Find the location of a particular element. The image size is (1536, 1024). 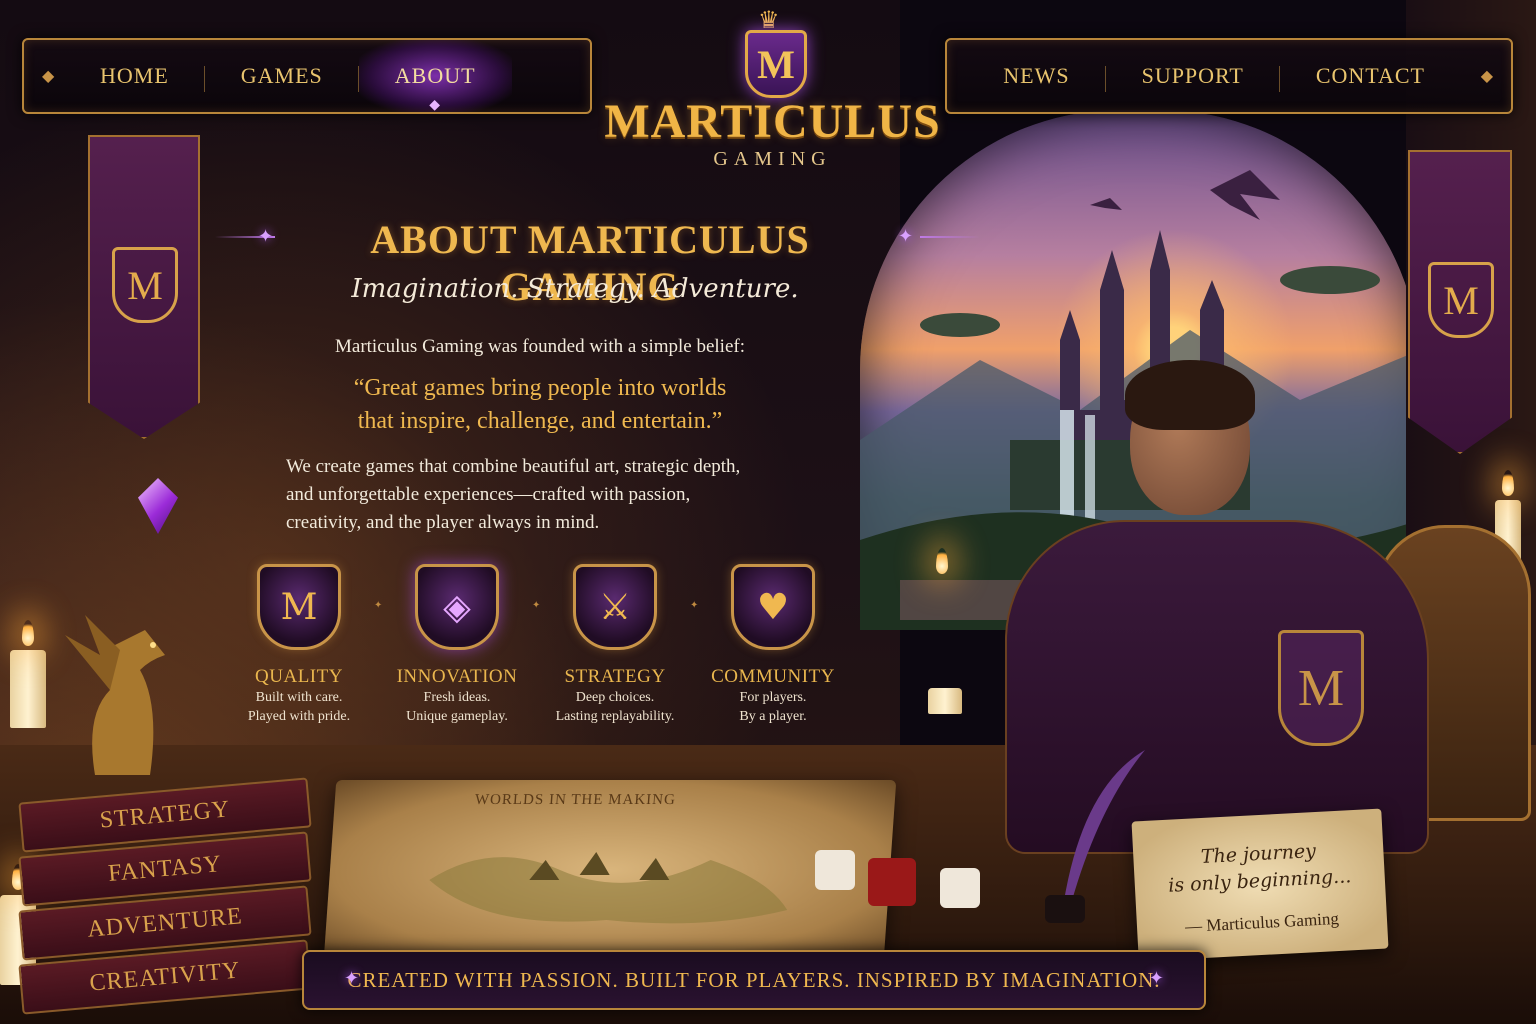

crossed-swords-icon: ⚔ is located at coordinates (615, 607).